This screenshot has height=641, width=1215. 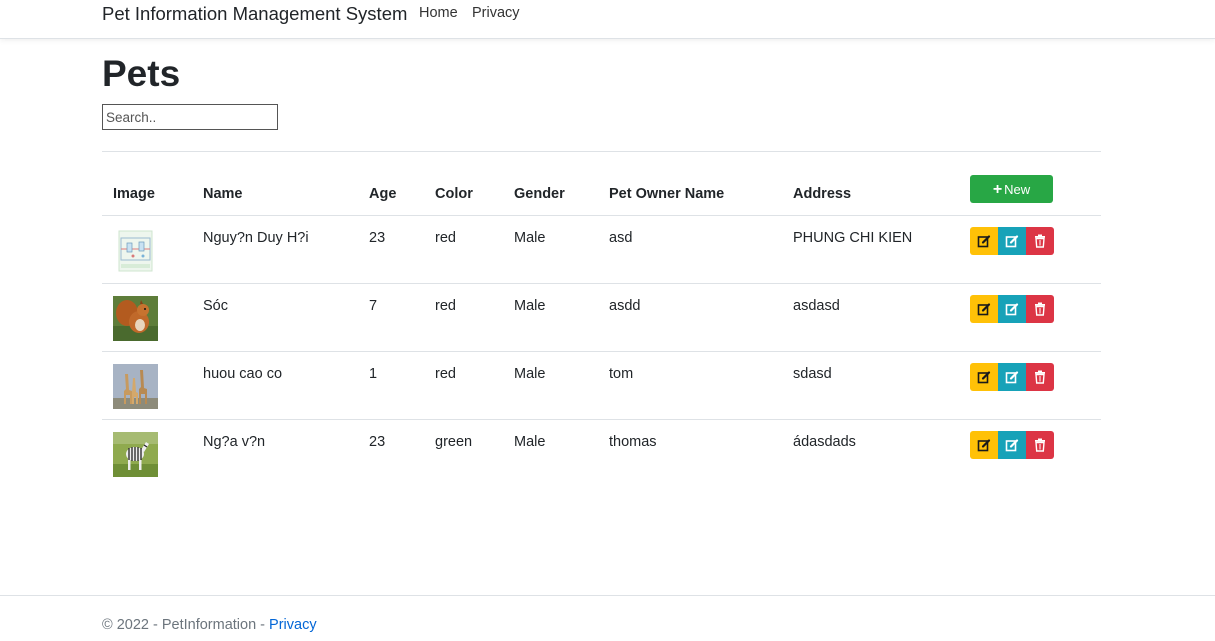 What do you see at coordinates (135, 318) in the screenshot?
I see `squirrel-photo-image` at bounding box center [135, 318].